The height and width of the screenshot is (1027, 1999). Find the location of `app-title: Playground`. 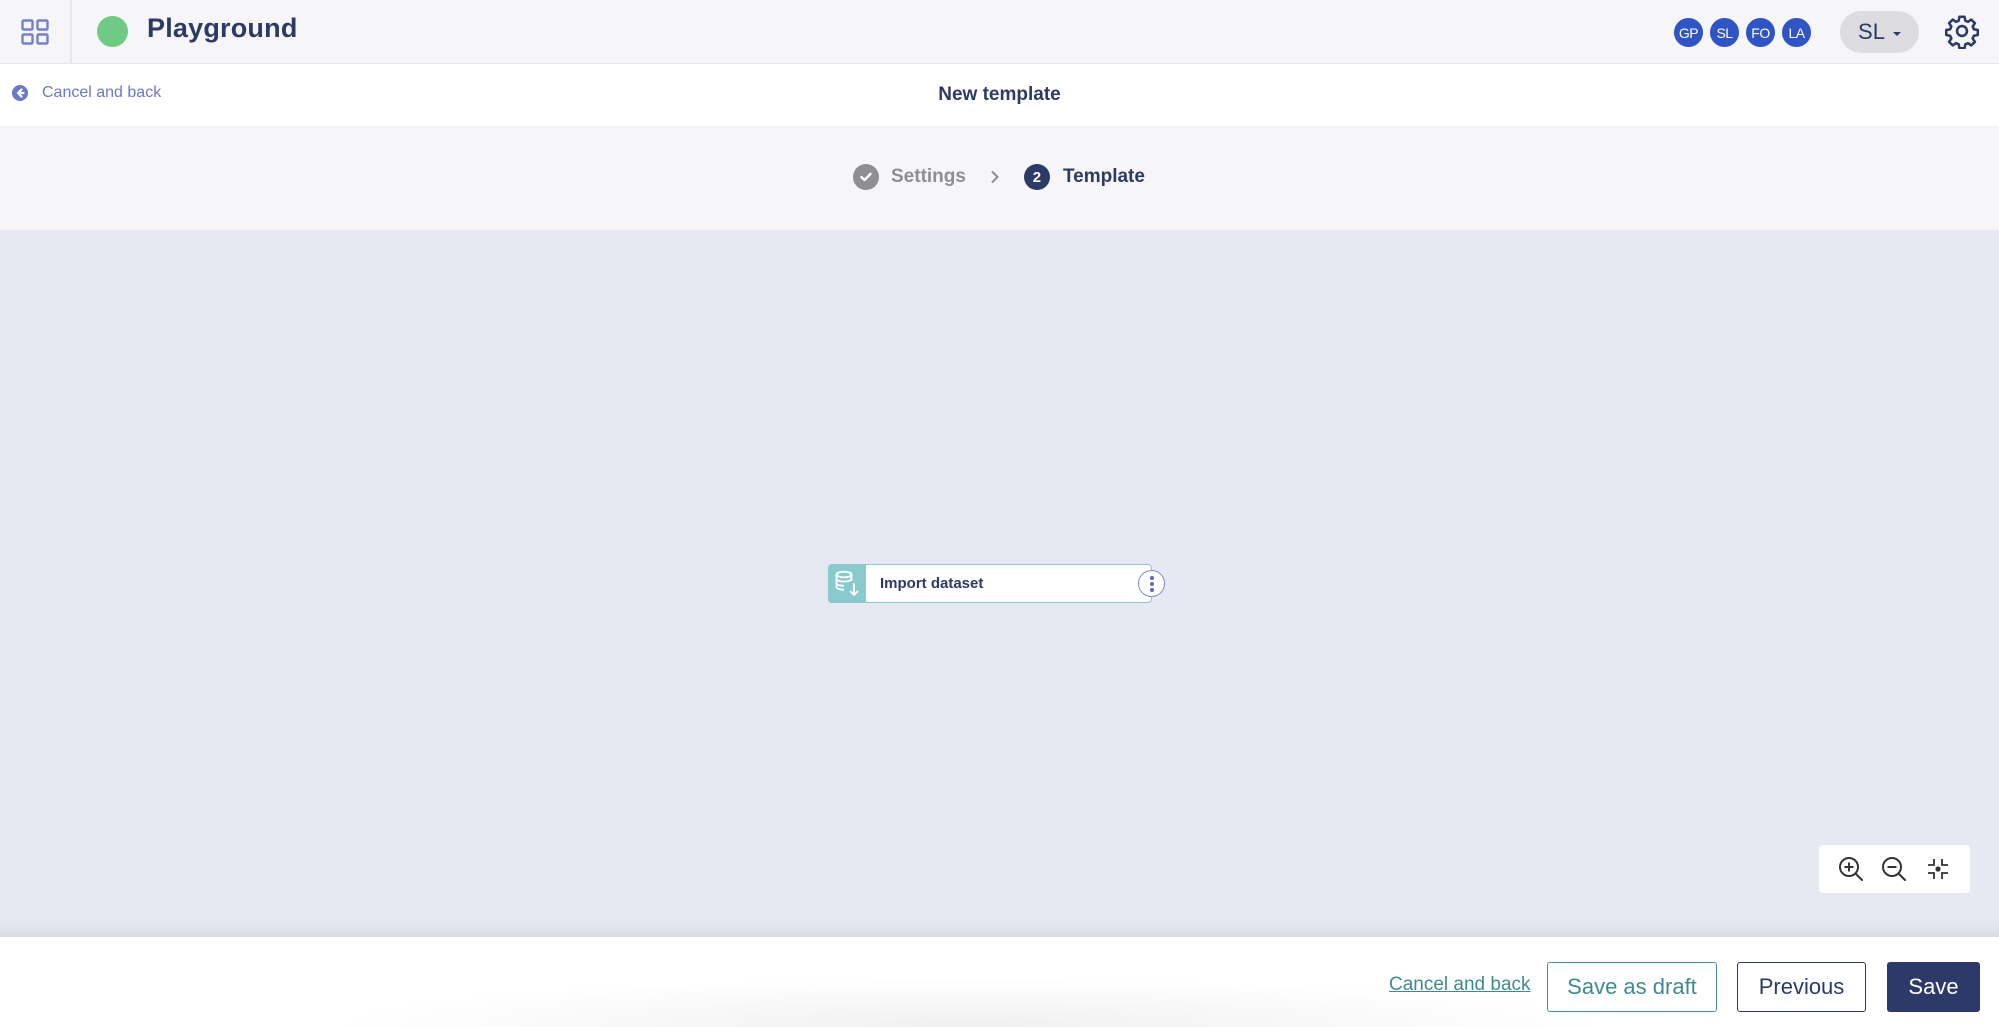

app-title: Playground is located at coordinates (222, 28).